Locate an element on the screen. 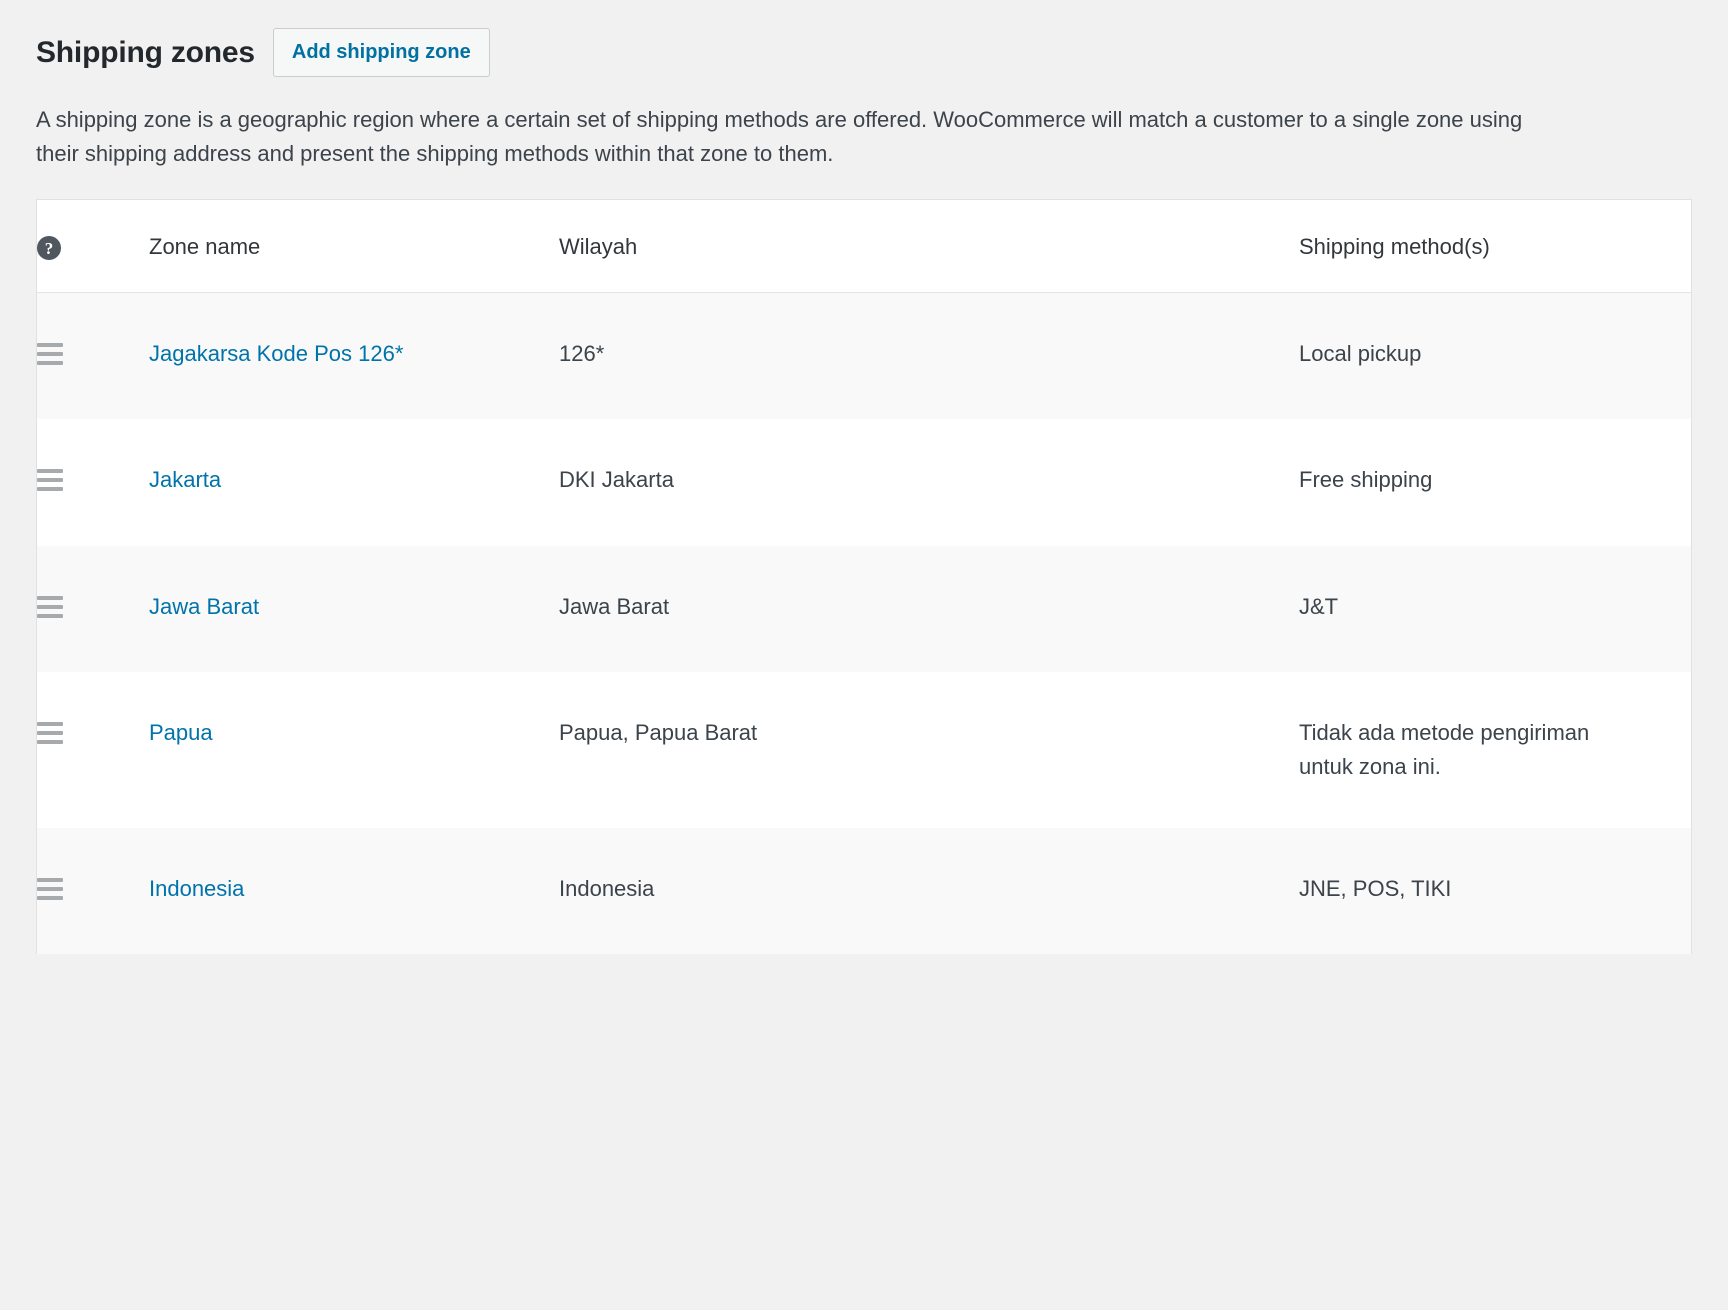 This screenshot has height=1310, width=1728. row-shipping-methods-cell: JNE, POS, TIKI is located at coordinates (1495, 891).